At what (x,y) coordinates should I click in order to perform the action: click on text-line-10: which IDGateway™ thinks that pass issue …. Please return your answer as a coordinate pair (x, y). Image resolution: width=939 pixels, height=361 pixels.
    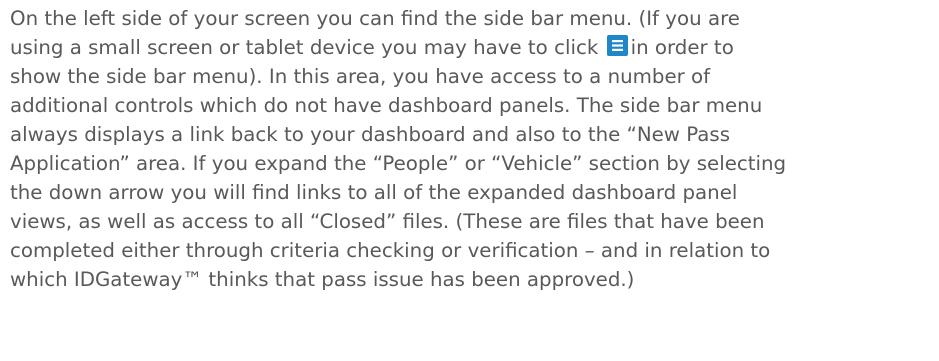
    Looking at the image, I should click on (322, 279).